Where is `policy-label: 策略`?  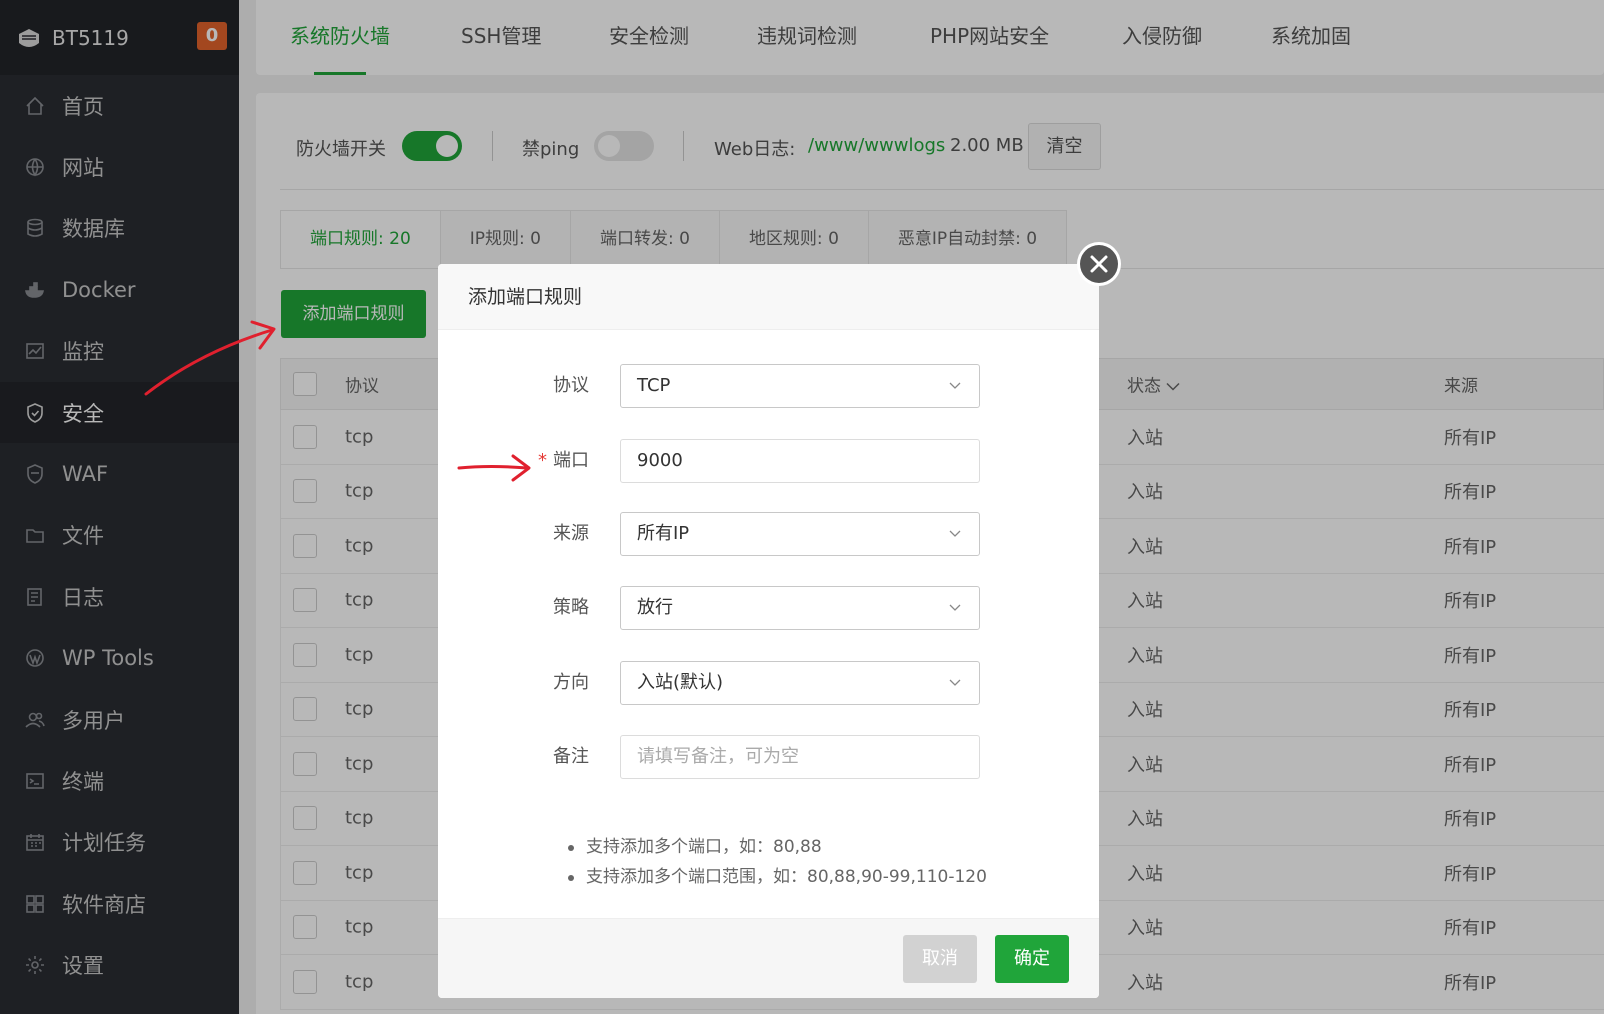
policy-label: 策略 is located at coordinates (571, 607).